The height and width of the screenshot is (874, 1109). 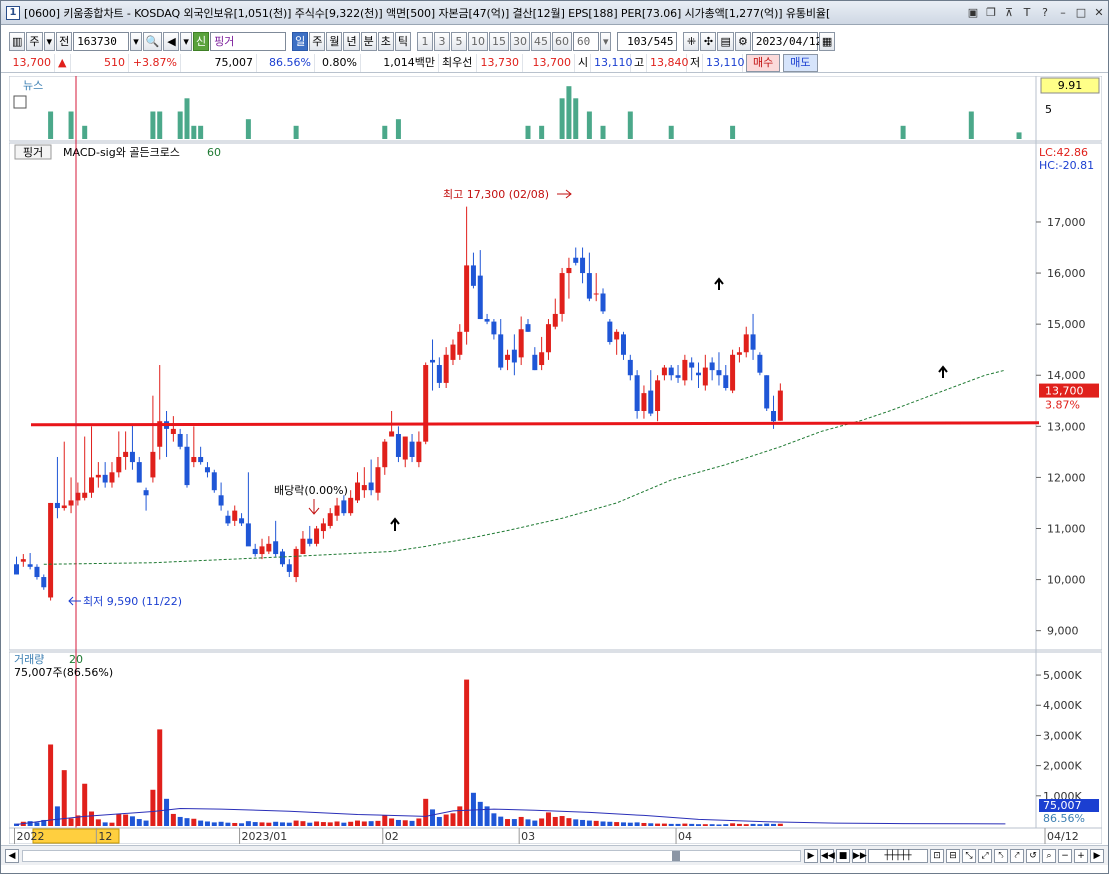 What do you see at coordinates (763, 62) in the screenshot?
I see `buy-button: 매수` at bounding box center [763, 62].